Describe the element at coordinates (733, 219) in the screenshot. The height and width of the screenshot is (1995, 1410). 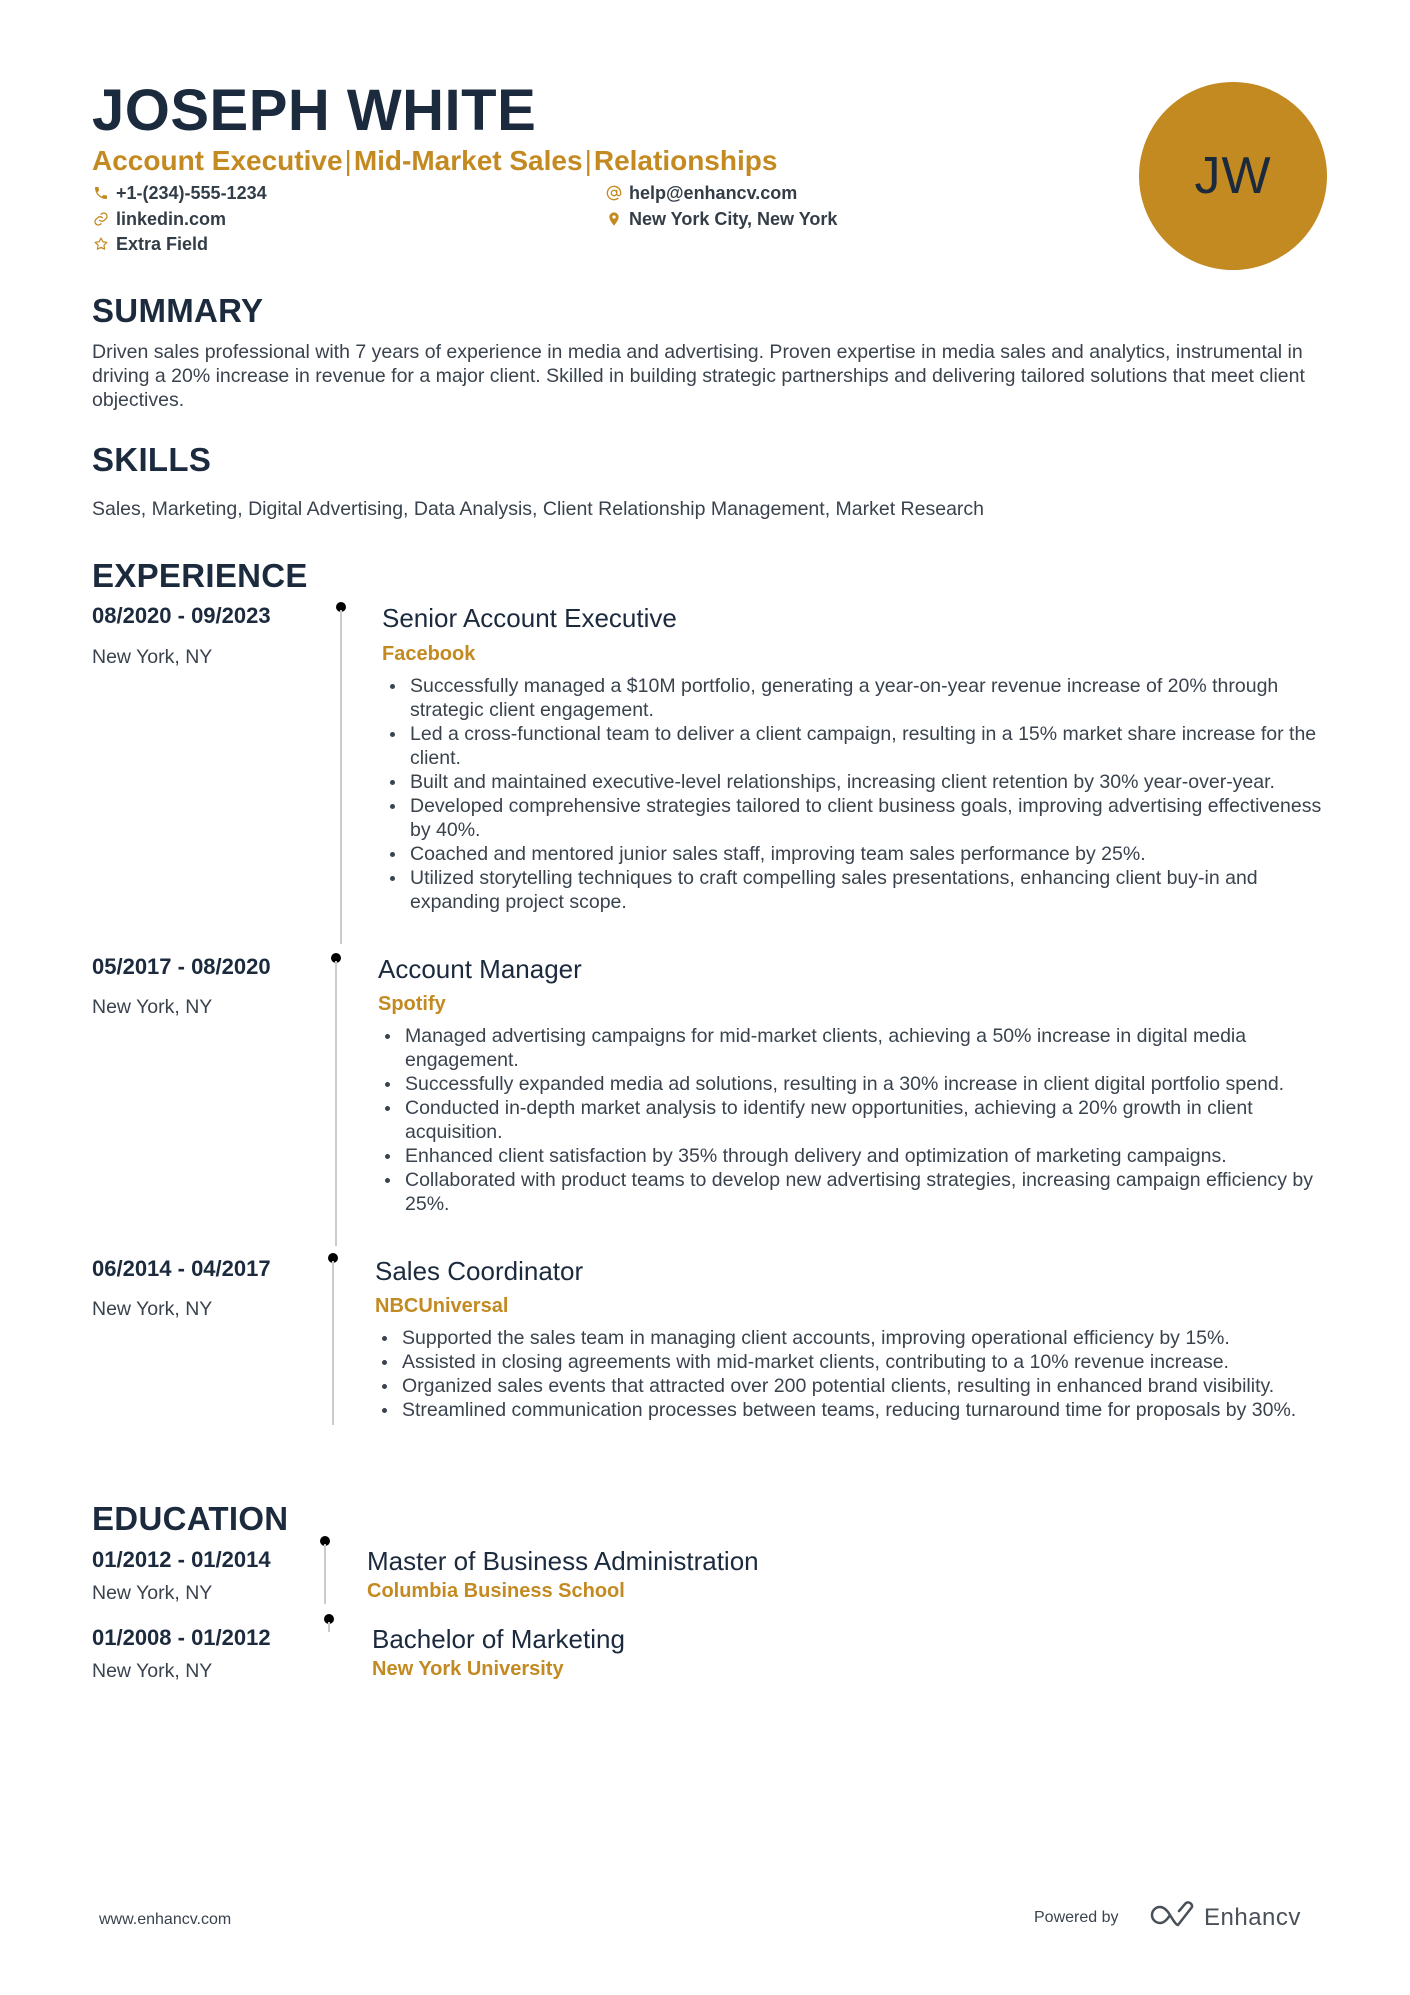
I see `contact-location-text: New York City, New York` at that location.